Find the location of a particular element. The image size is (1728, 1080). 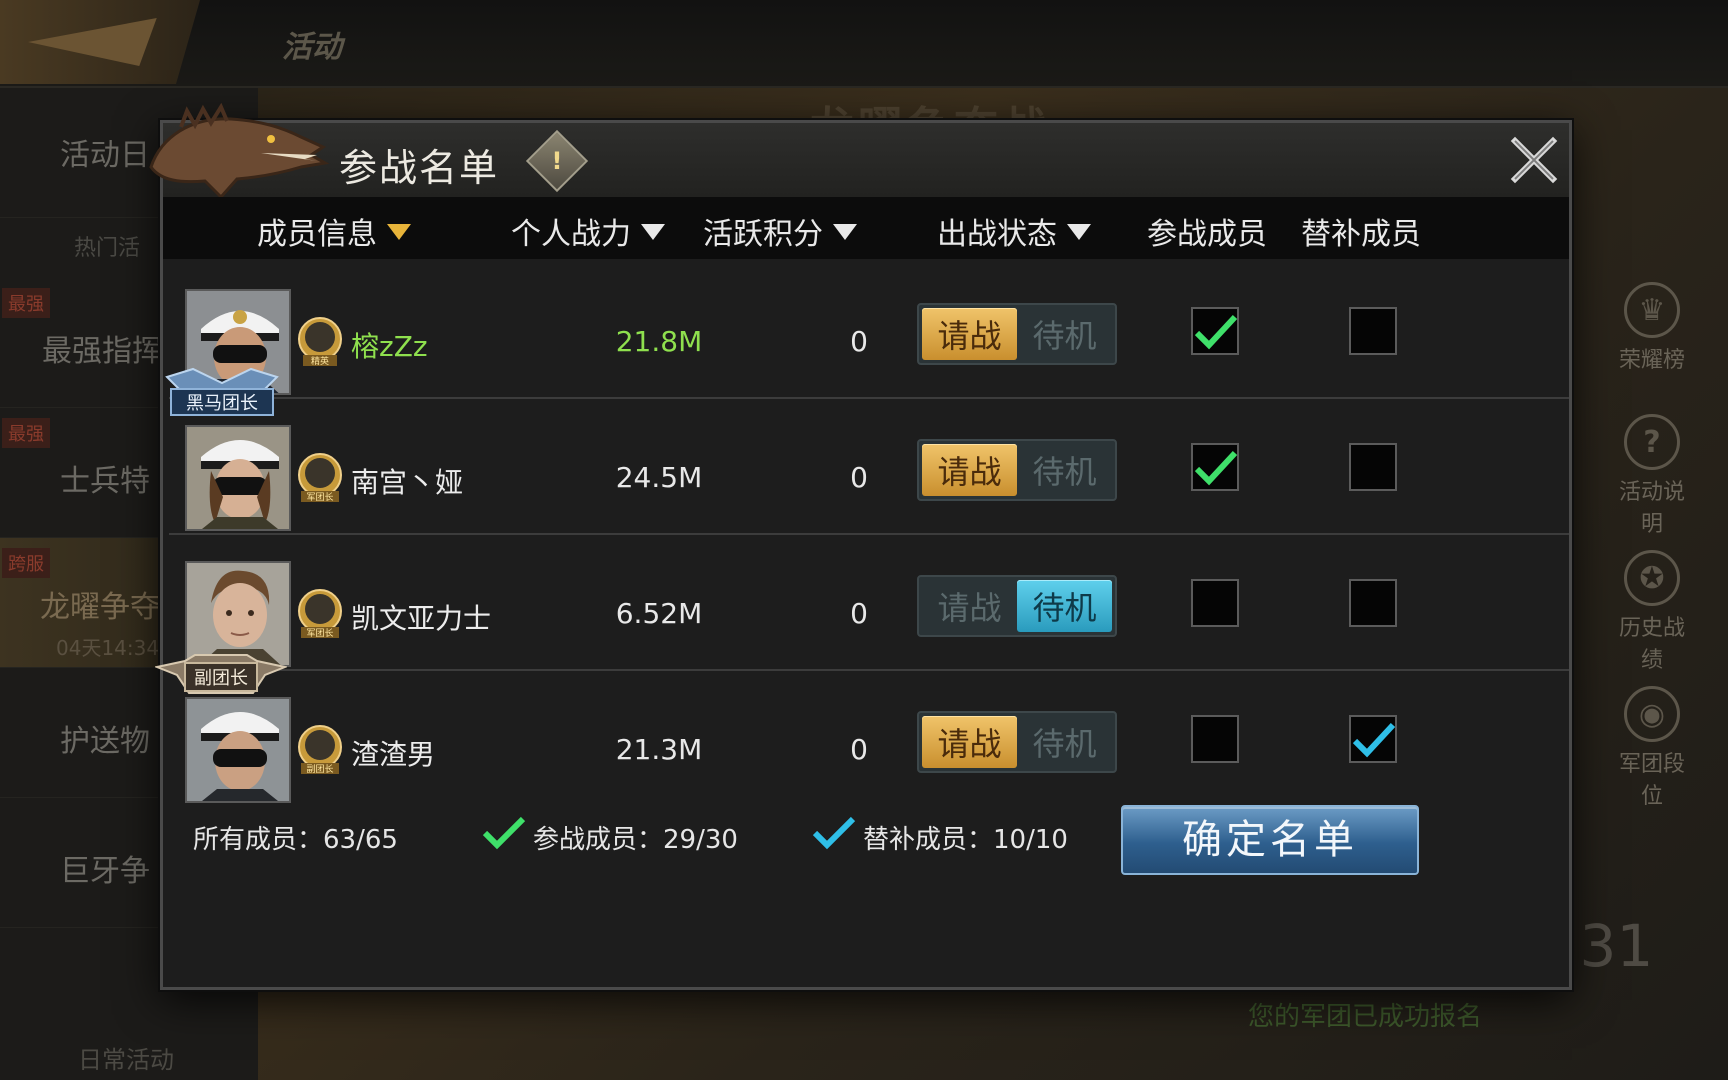

dialog-title: 参战名单 is located at coordinates (419, 168).